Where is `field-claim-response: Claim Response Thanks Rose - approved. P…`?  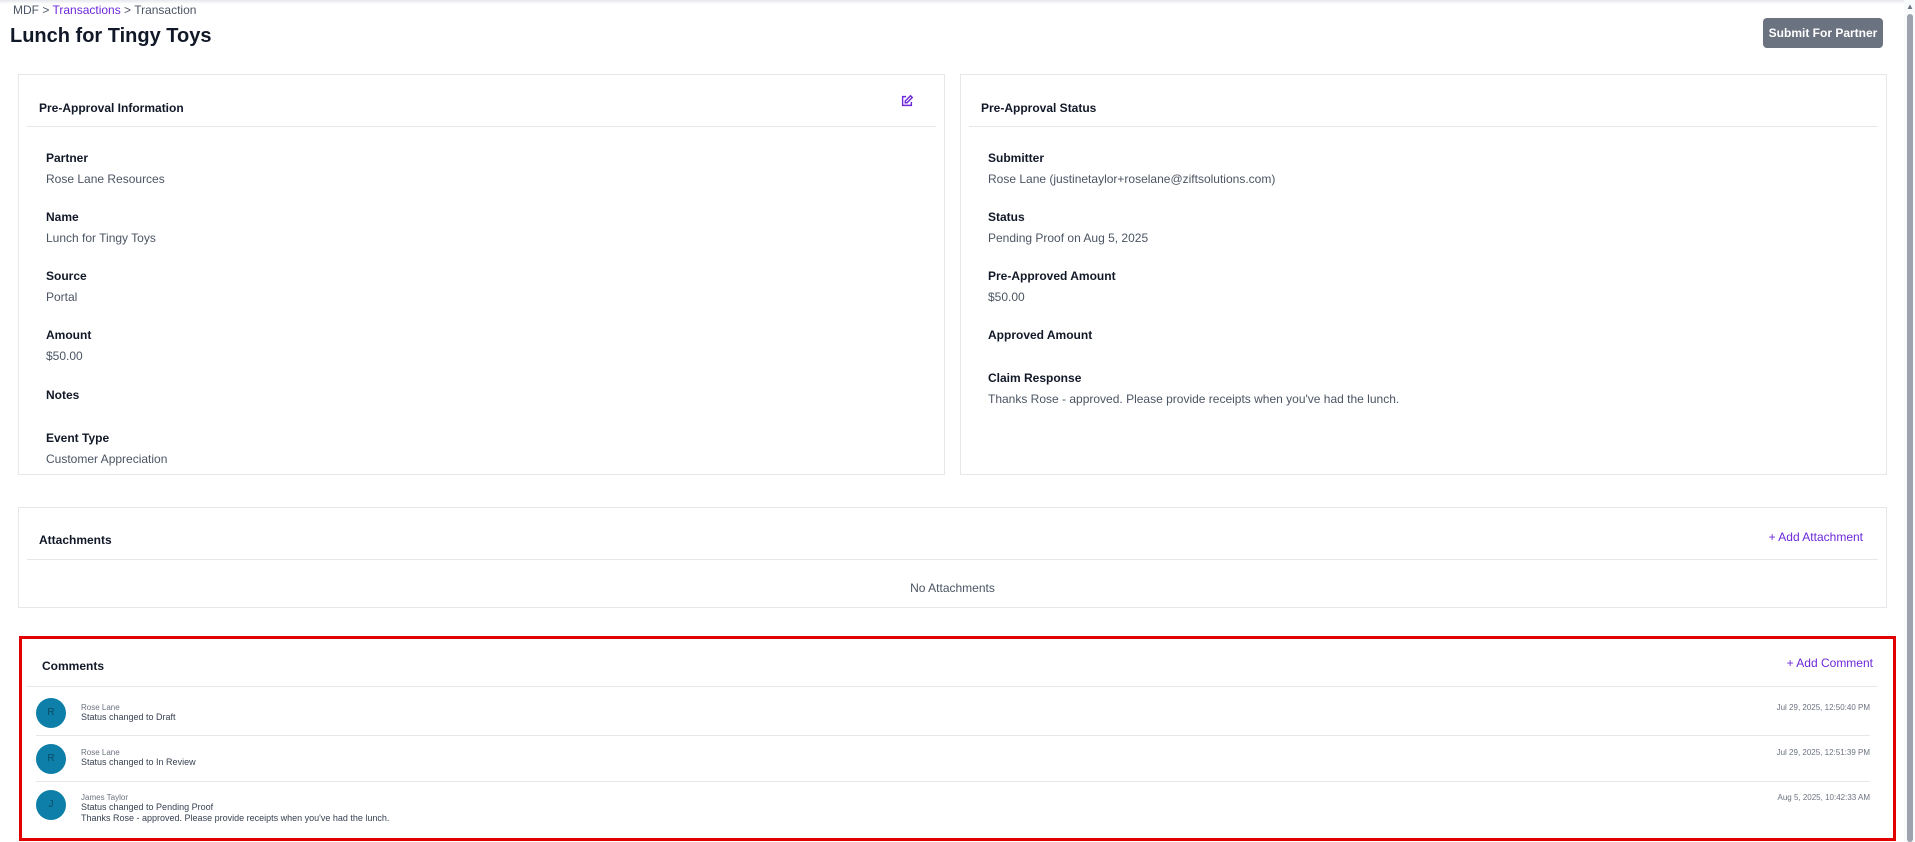 field-claim-response: Claim Response Thanks Rose - approved. P… is located at coordinates (1193, 388).